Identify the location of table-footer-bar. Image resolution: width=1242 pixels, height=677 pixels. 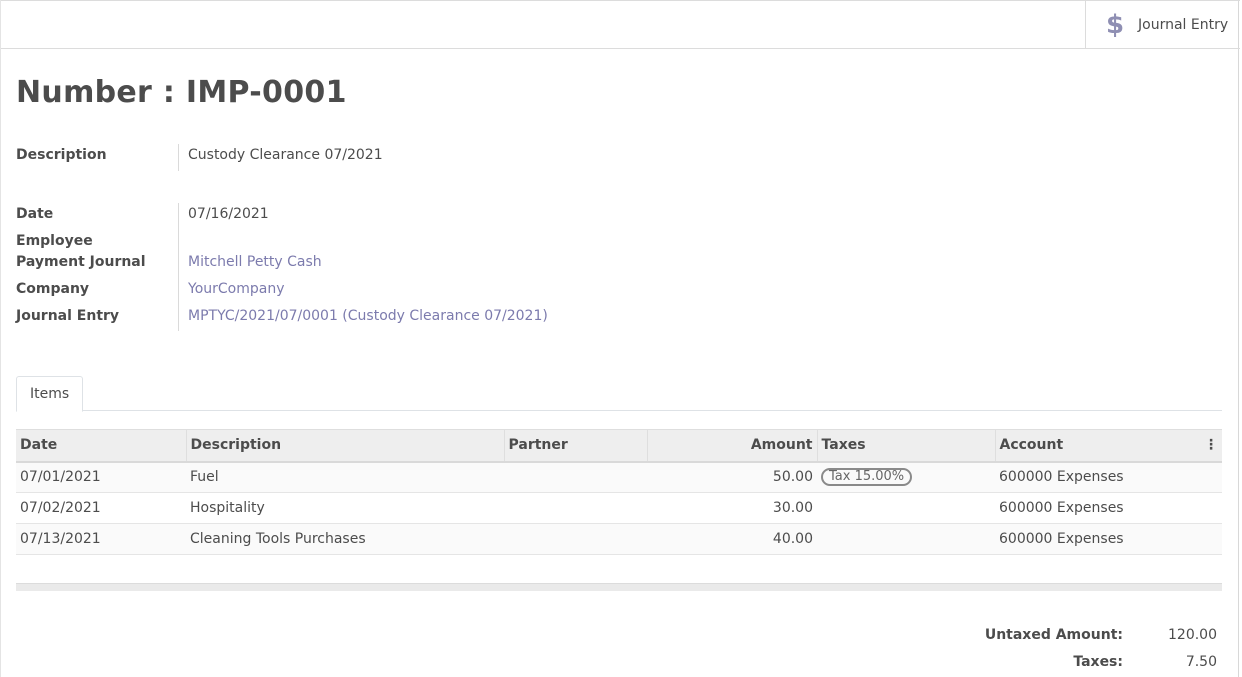
(619, 587).